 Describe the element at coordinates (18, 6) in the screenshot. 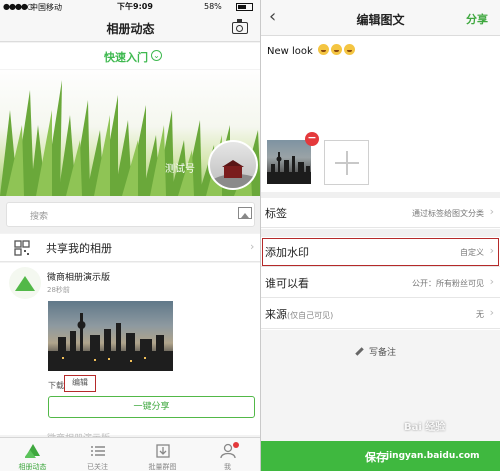

I see `signal-icon: ●●●●○` at that location.